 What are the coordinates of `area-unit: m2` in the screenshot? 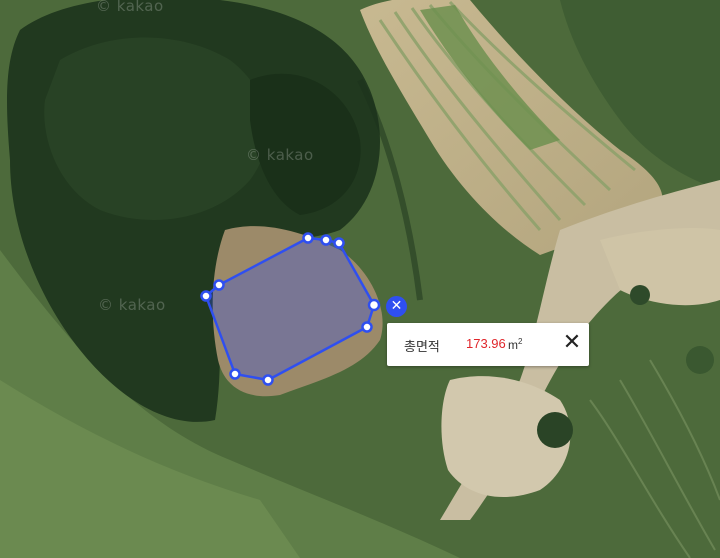 It's located at (515, 344).